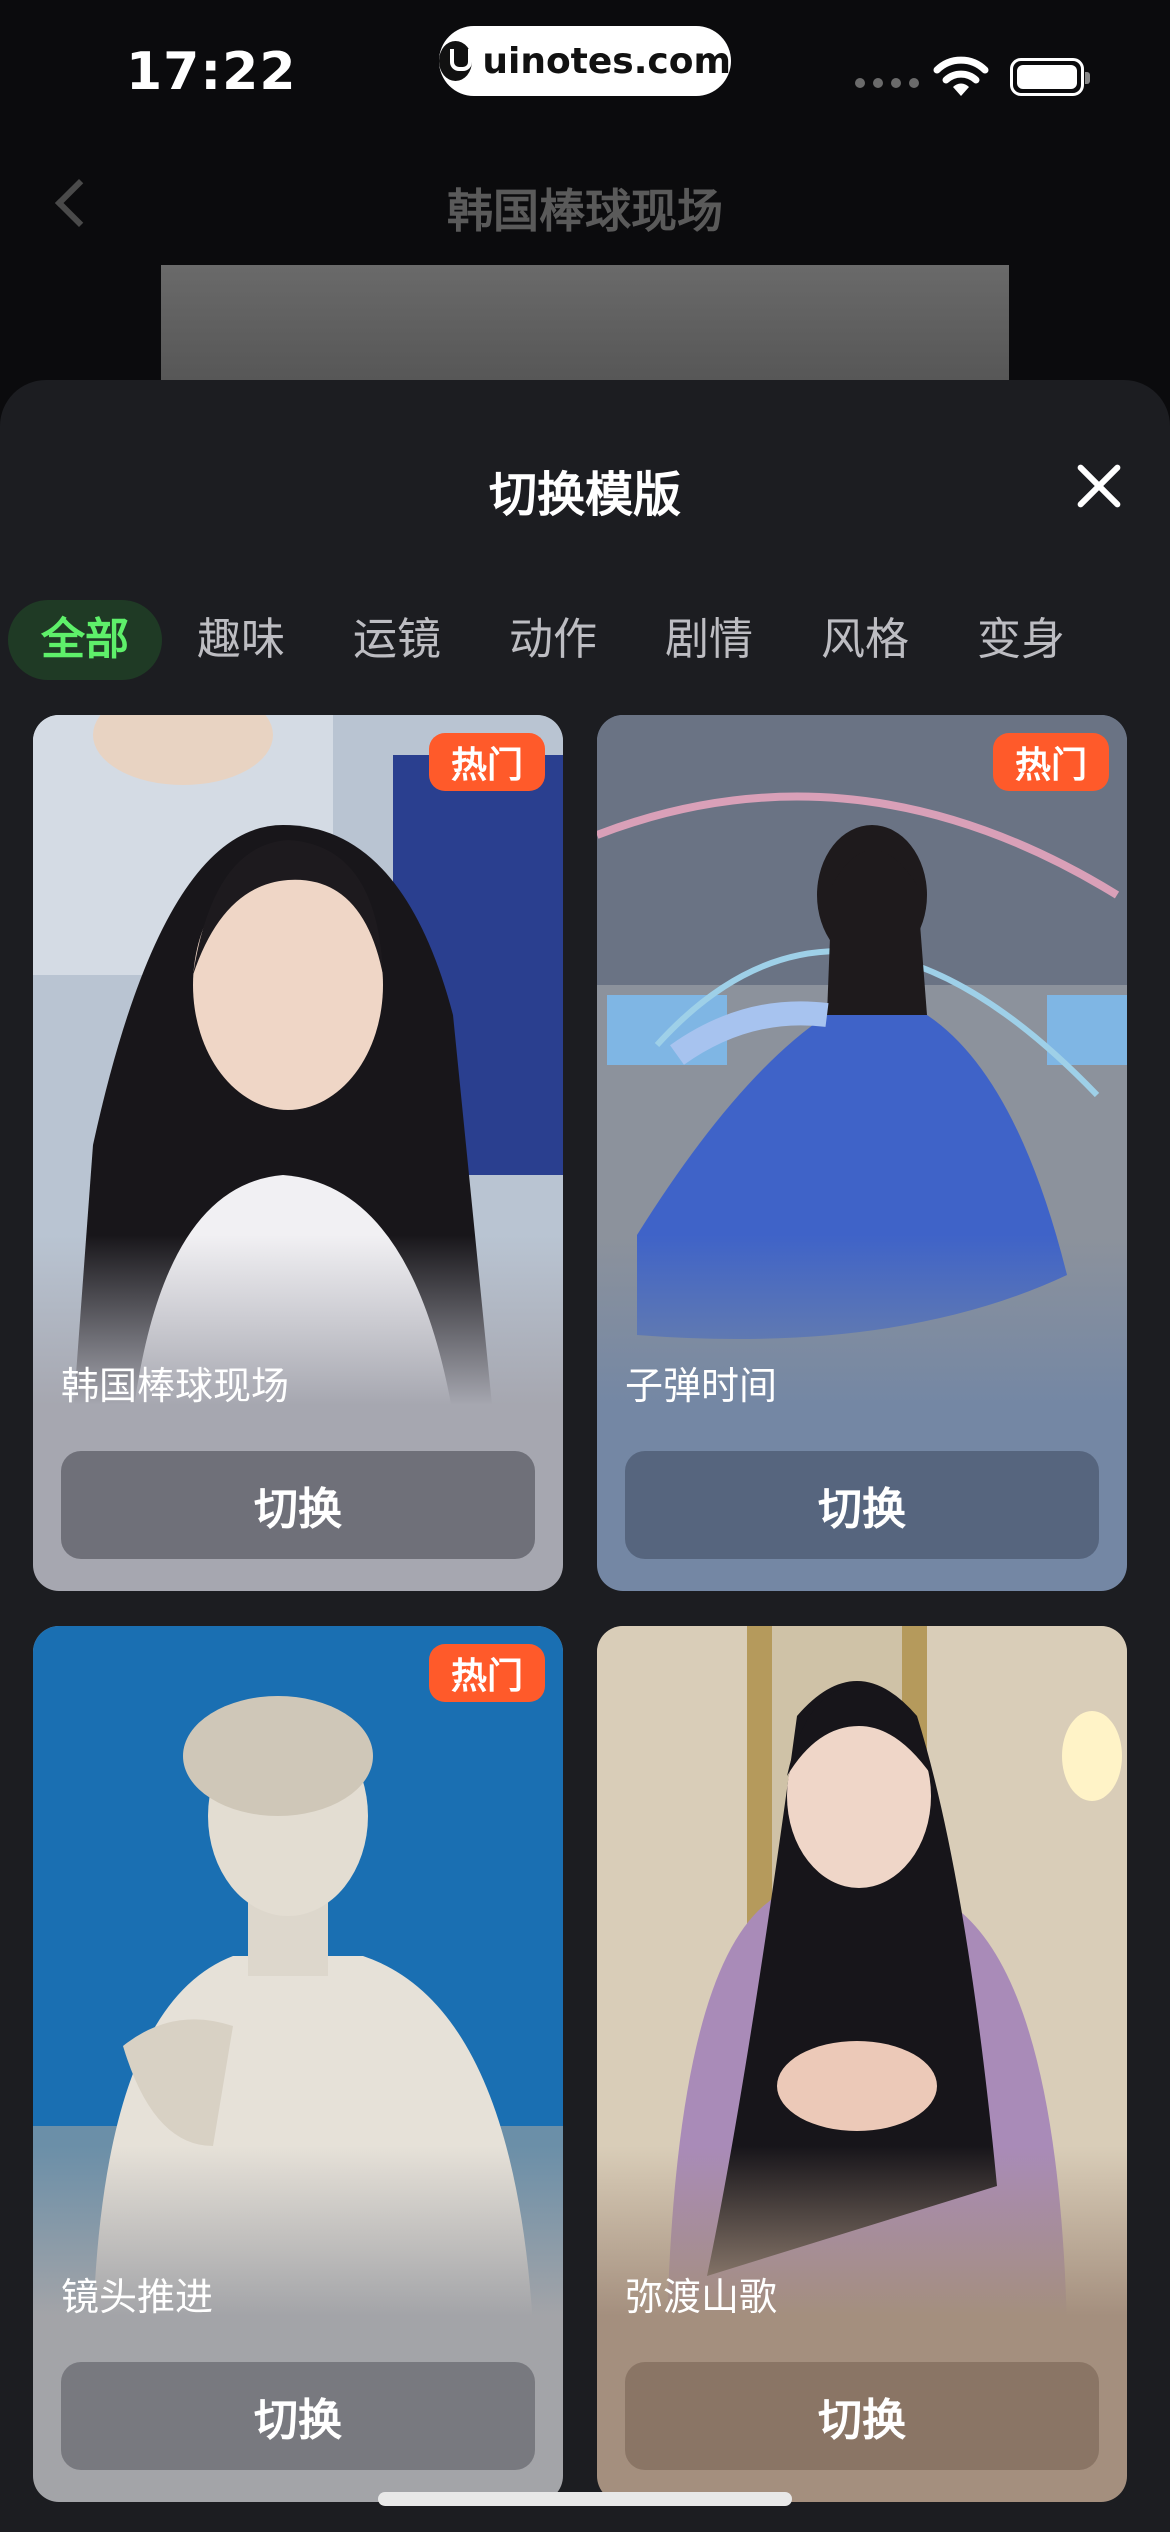  Describe the element at coordinates (1021, 640) in the screenshot. I see `tab-transform: 变身` at that location.